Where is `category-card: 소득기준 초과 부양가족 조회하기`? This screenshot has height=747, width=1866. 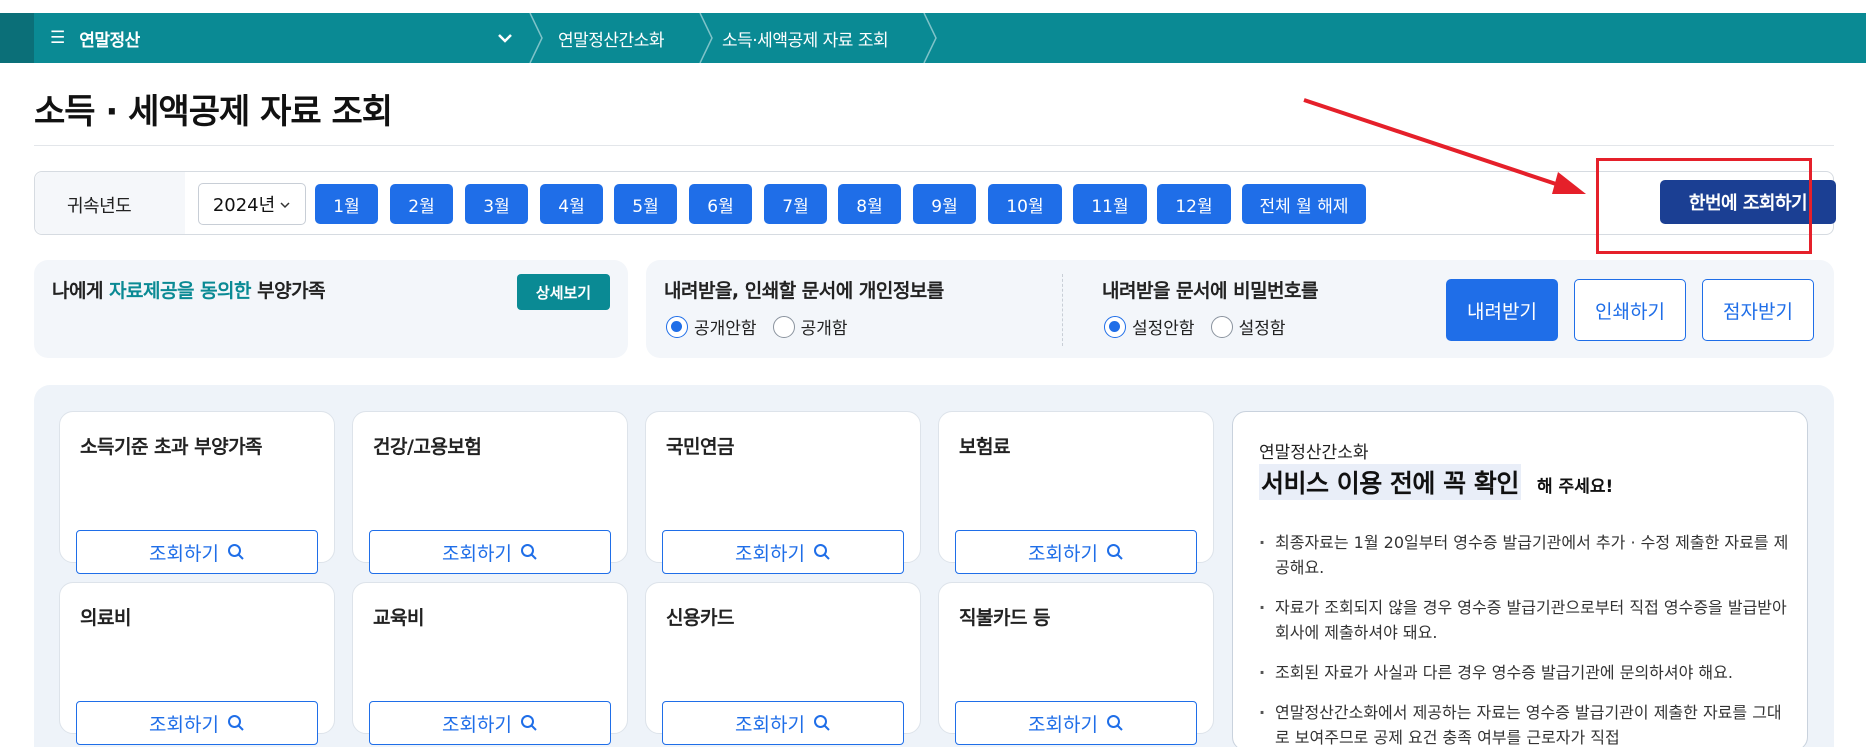 category-card: 소득기준 초과 부양가족 조회하기 is located at coordinates (197, 492).